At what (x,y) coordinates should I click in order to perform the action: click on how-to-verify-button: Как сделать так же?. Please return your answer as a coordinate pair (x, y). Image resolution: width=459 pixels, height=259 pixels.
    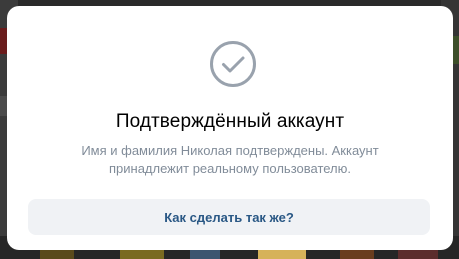
    Looking at the image, I should click on (229, 217).